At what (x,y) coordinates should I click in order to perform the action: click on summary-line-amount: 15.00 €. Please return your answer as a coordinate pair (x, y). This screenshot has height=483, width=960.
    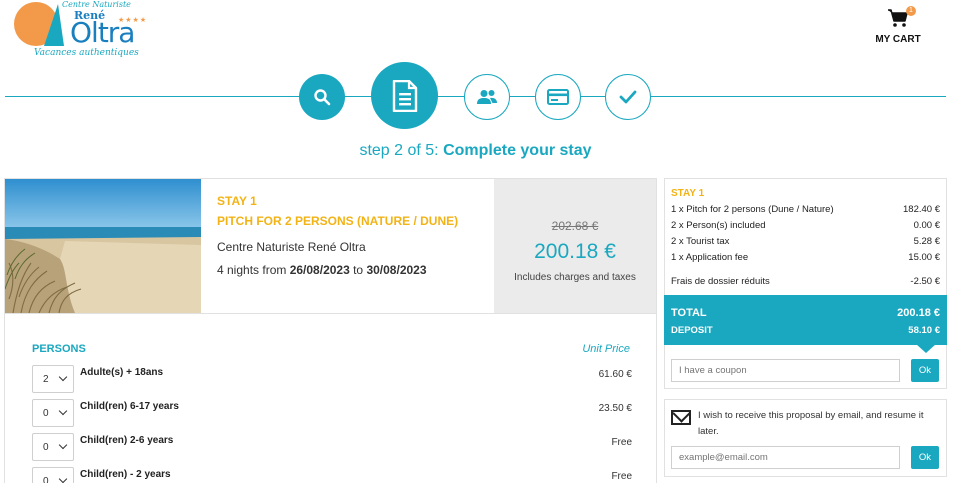
    Looking at the image, I should click on (924, 257).